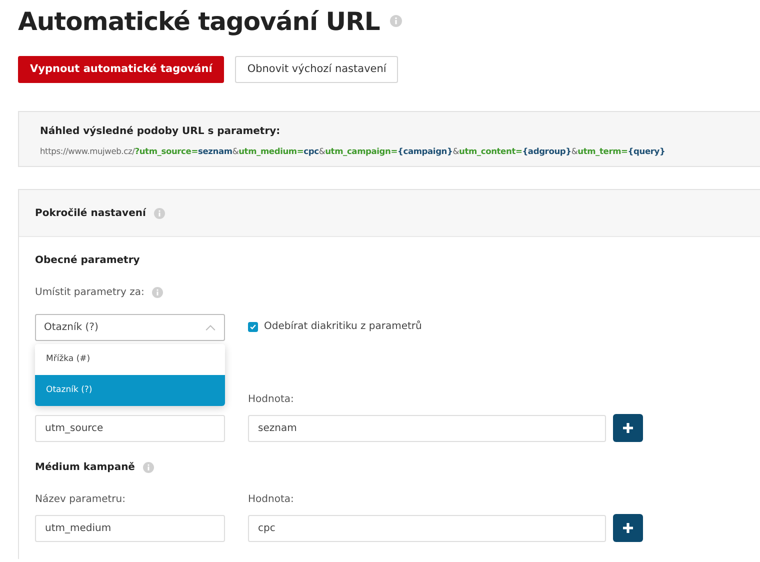  I want to click on reset-defaults-button: Obnovit výchozí nastavení, so click(316, 69).